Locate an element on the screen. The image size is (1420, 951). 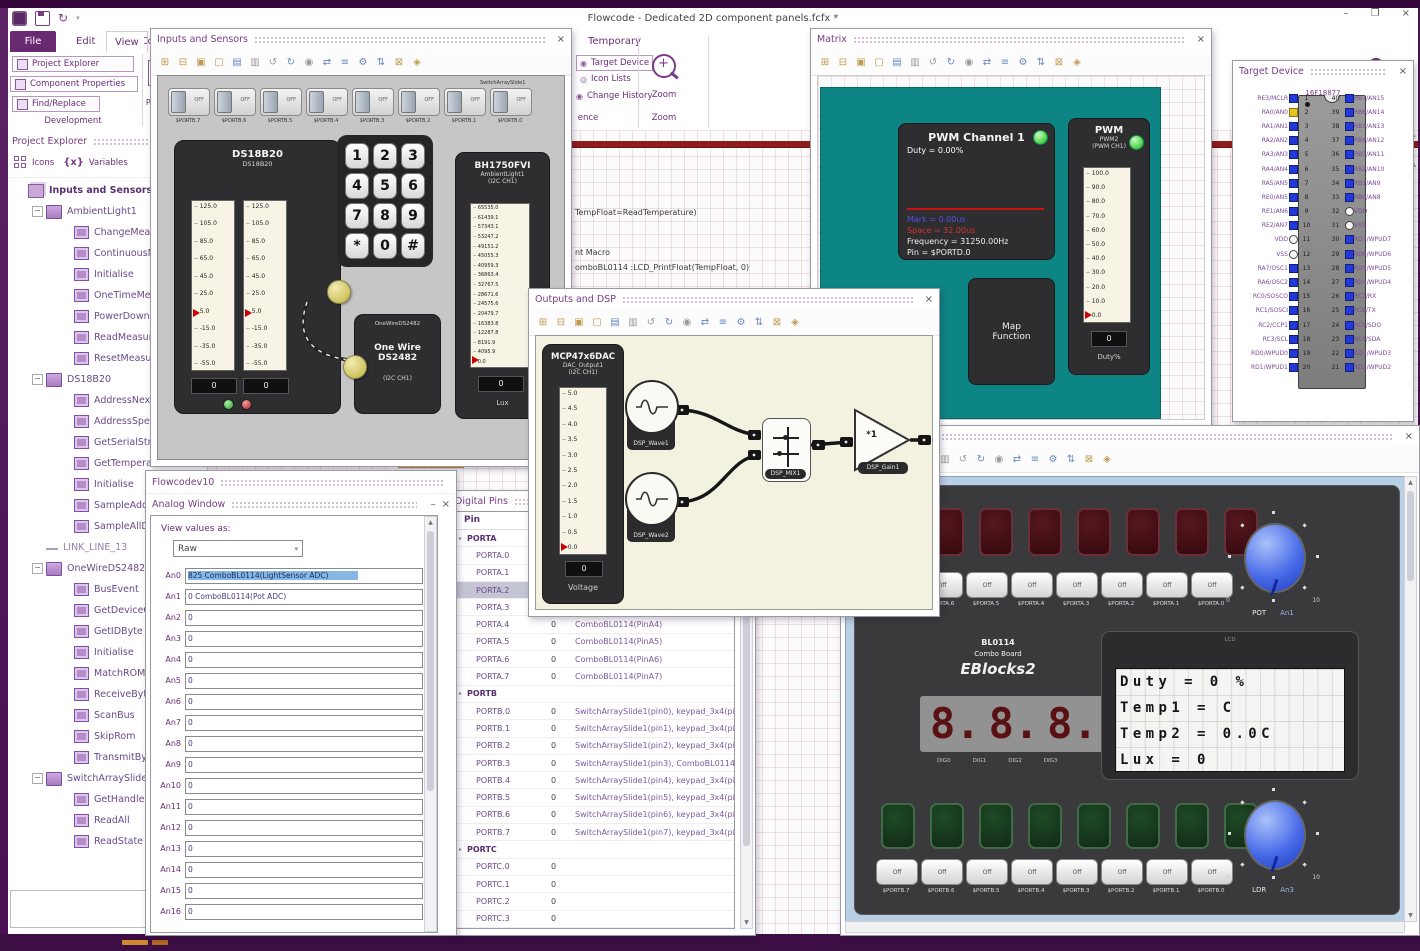
channel-value-input: 825 ComboBL0114(LightSensor ADC) is located at coordinates (304, 575).